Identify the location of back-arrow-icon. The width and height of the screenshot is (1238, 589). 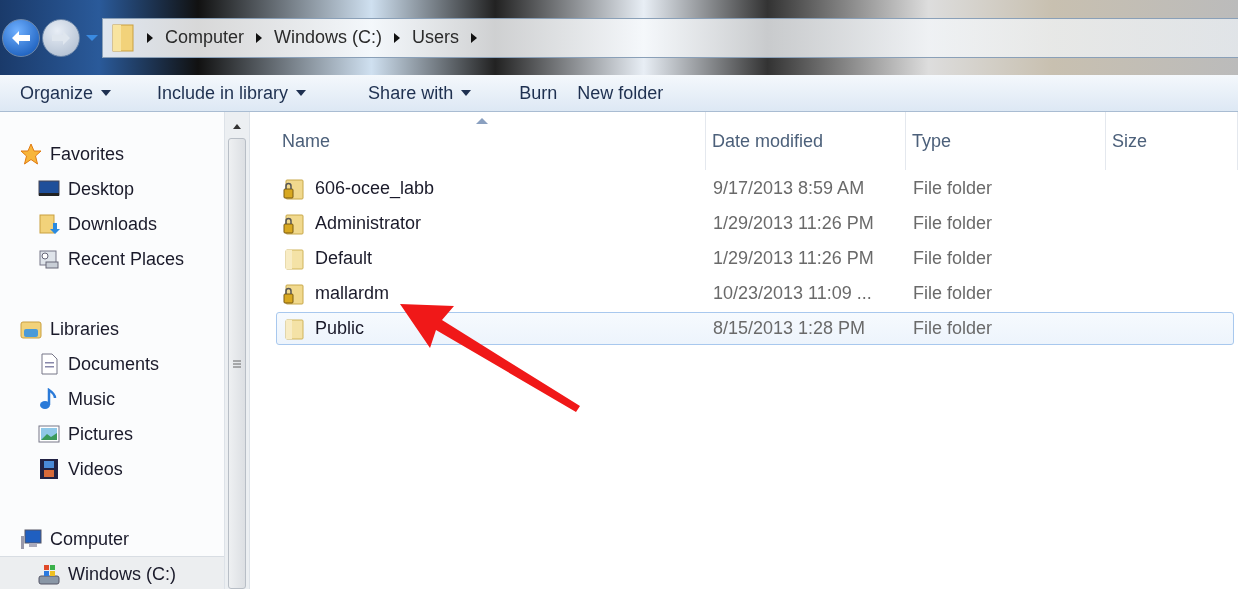
(21, 37).